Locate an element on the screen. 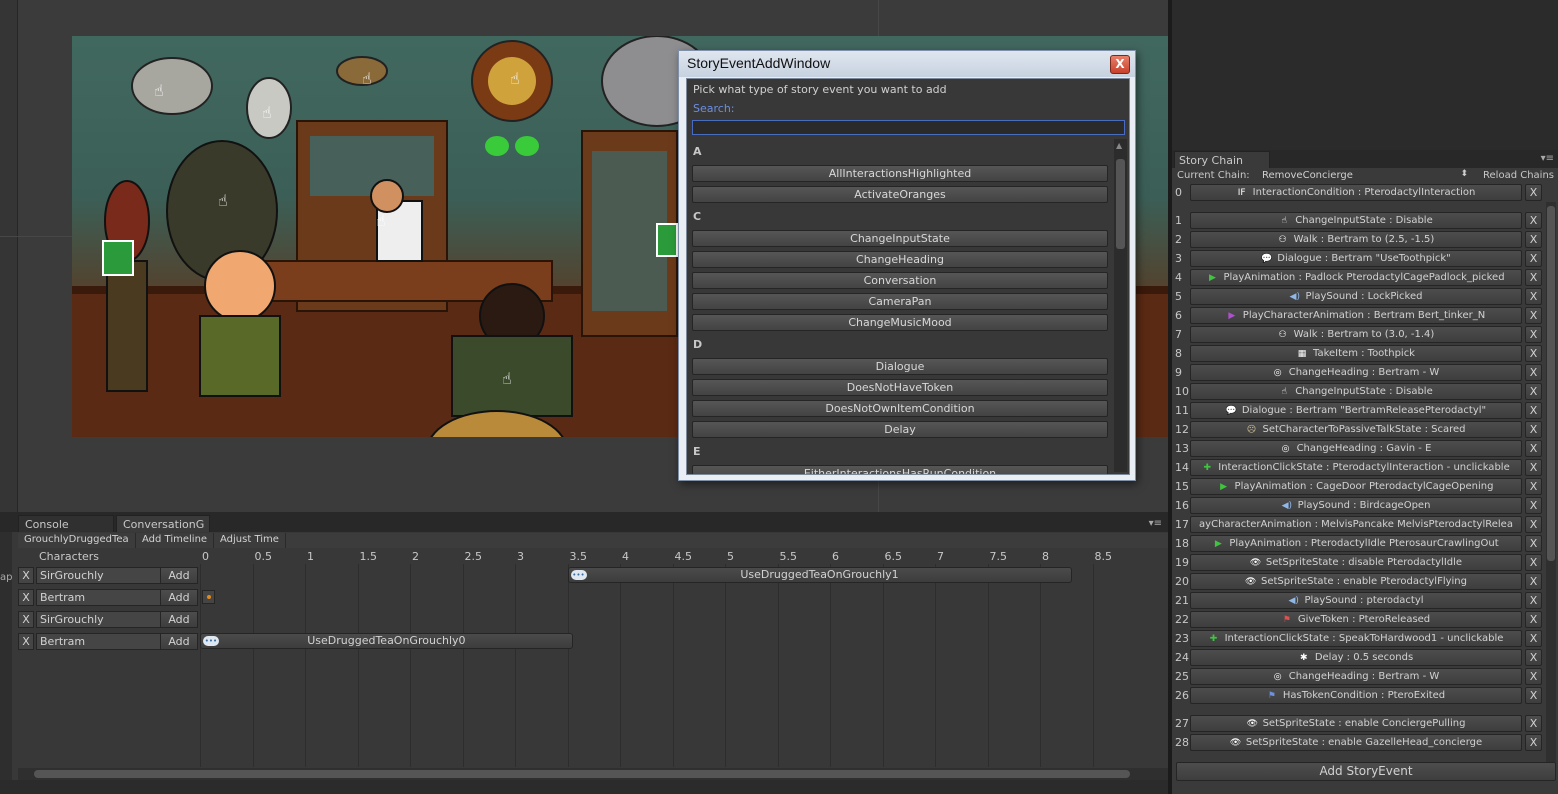 The image size is (1558, 794). story-event-button: ◀) PlaySound : LockPicked is located at coordinates (1356, 296).